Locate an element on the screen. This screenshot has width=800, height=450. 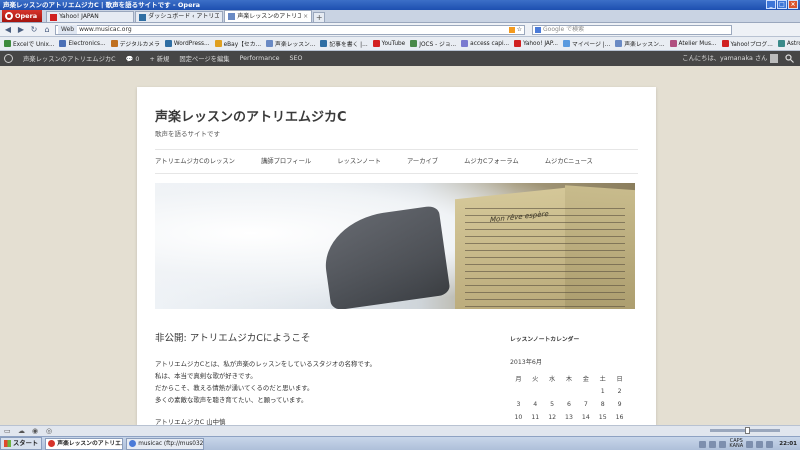
site-info-badge: Web is located at coordinates (68, 29).